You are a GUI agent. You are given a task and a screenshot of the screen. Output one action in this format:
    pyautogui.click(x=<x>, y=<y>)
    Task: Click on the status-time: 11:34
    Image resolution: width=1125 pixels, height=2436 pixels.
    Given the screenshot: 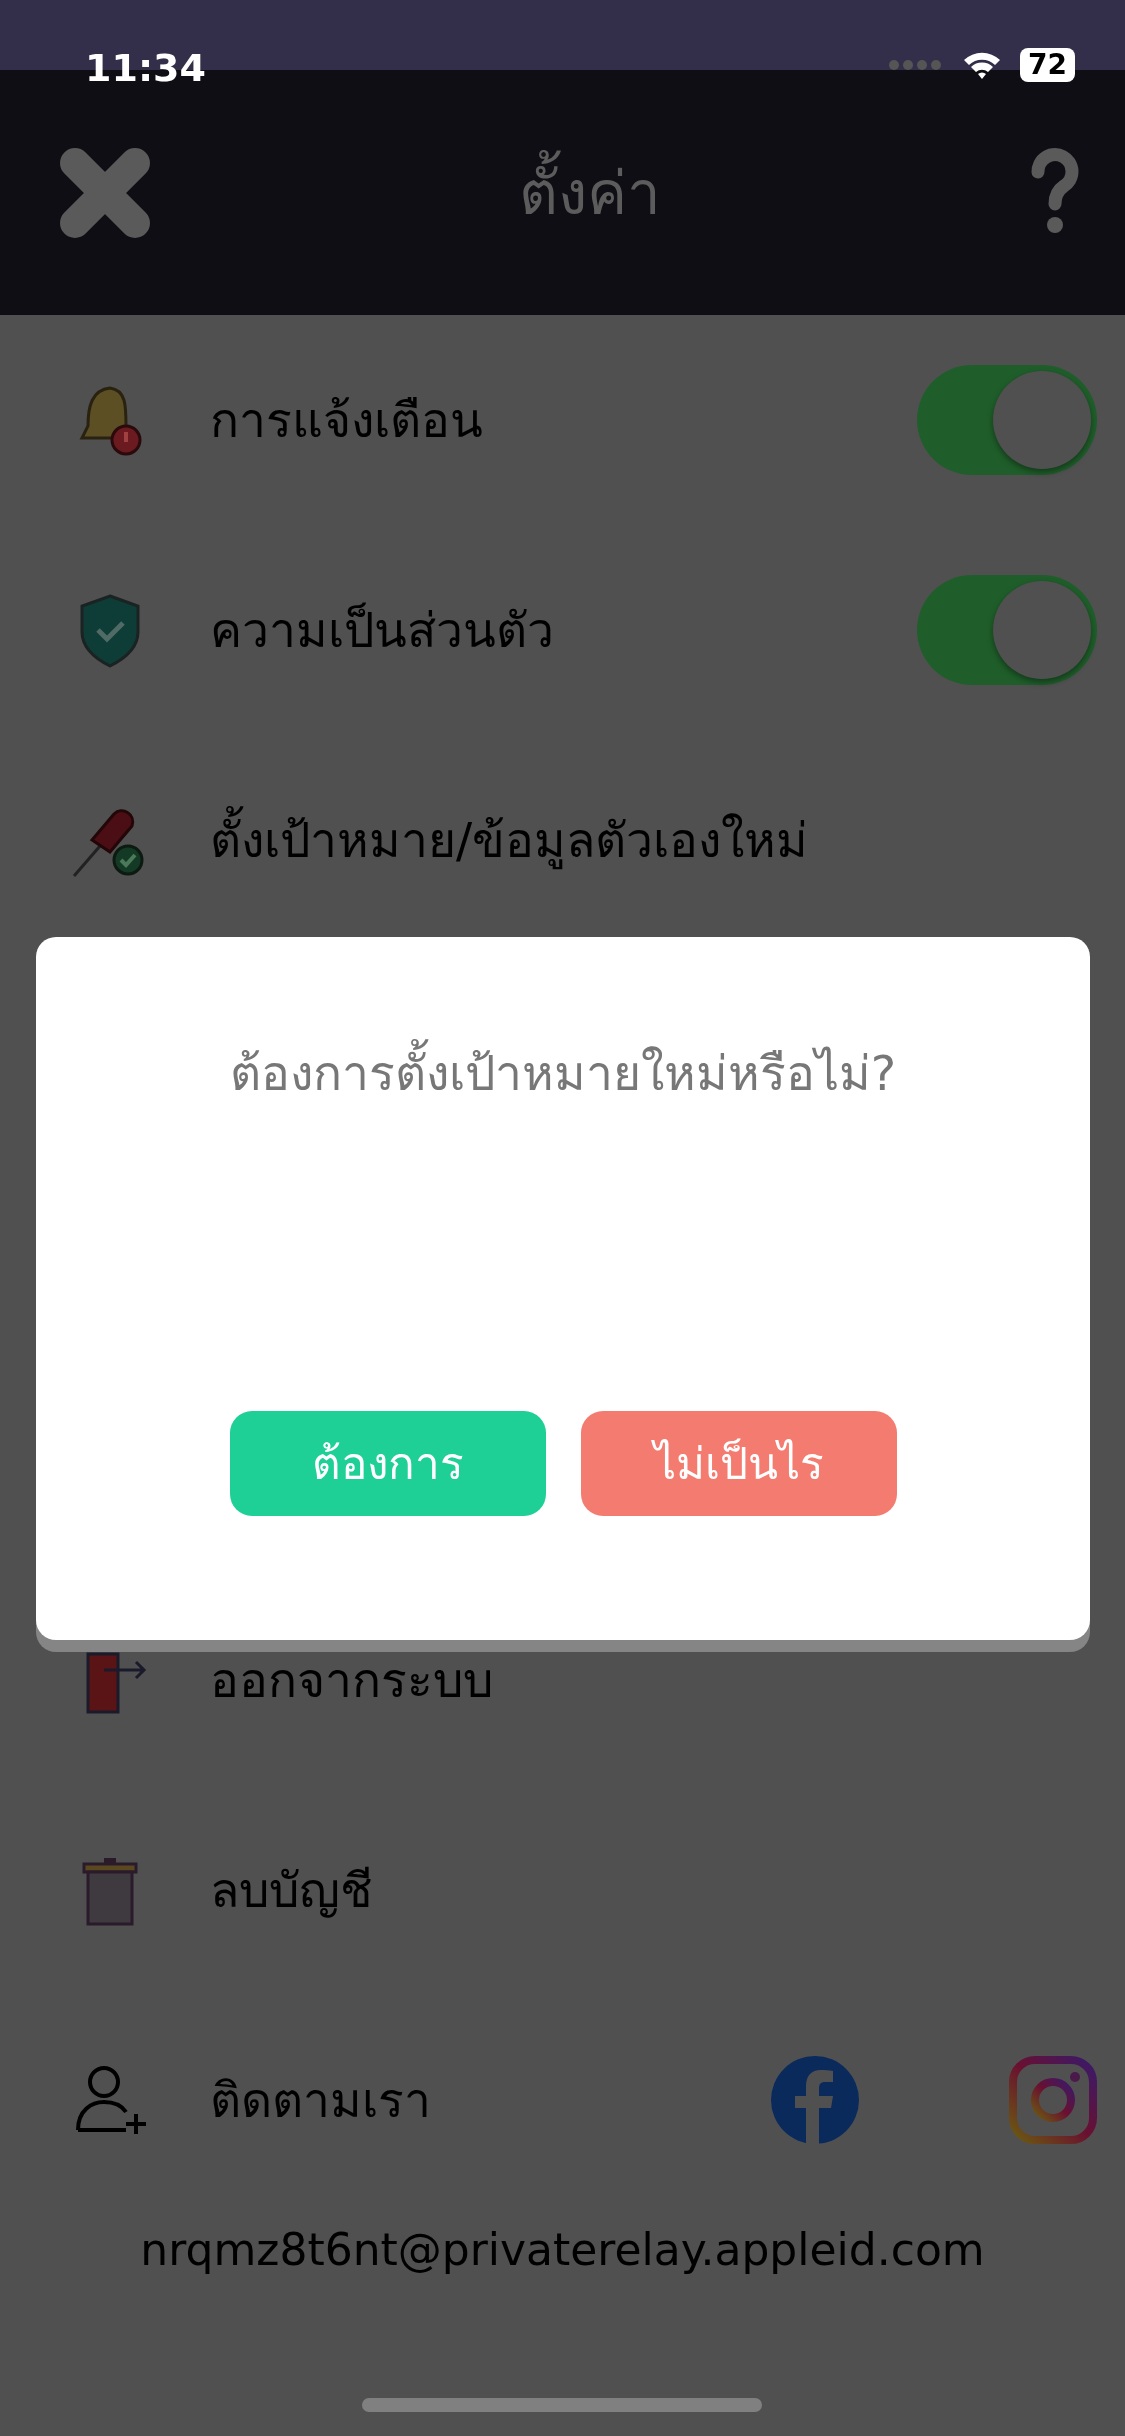 What is the action you would take?
    pyautogui.click(x=145, y=68)
    